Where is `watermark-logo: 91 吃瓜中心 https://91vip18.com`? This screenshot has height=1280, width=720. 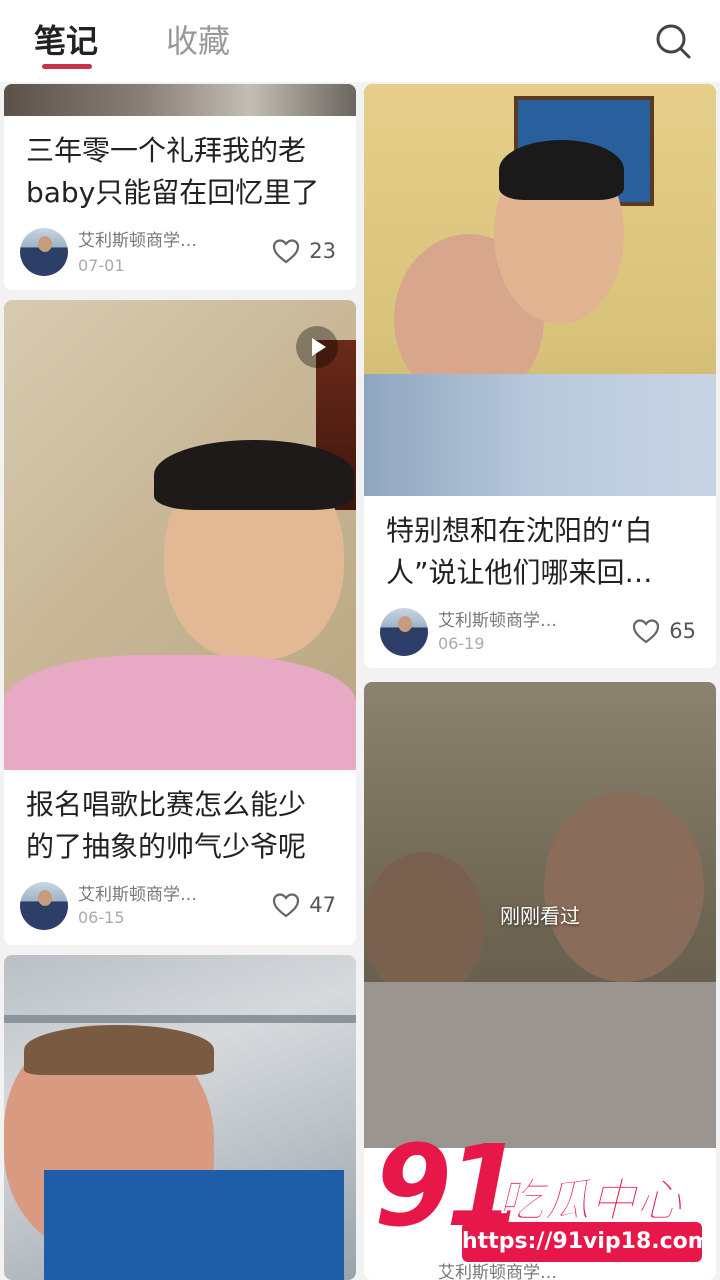 watermark-logo: 91 吃瓜中心 https://91vip18.com is located at coordinates (547, 1201).